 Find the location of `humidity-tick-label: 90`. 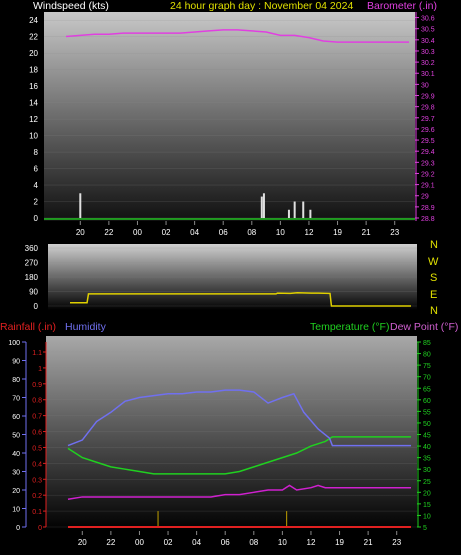

humidity-tick-label: 90 is located at coordinates (16, 362).